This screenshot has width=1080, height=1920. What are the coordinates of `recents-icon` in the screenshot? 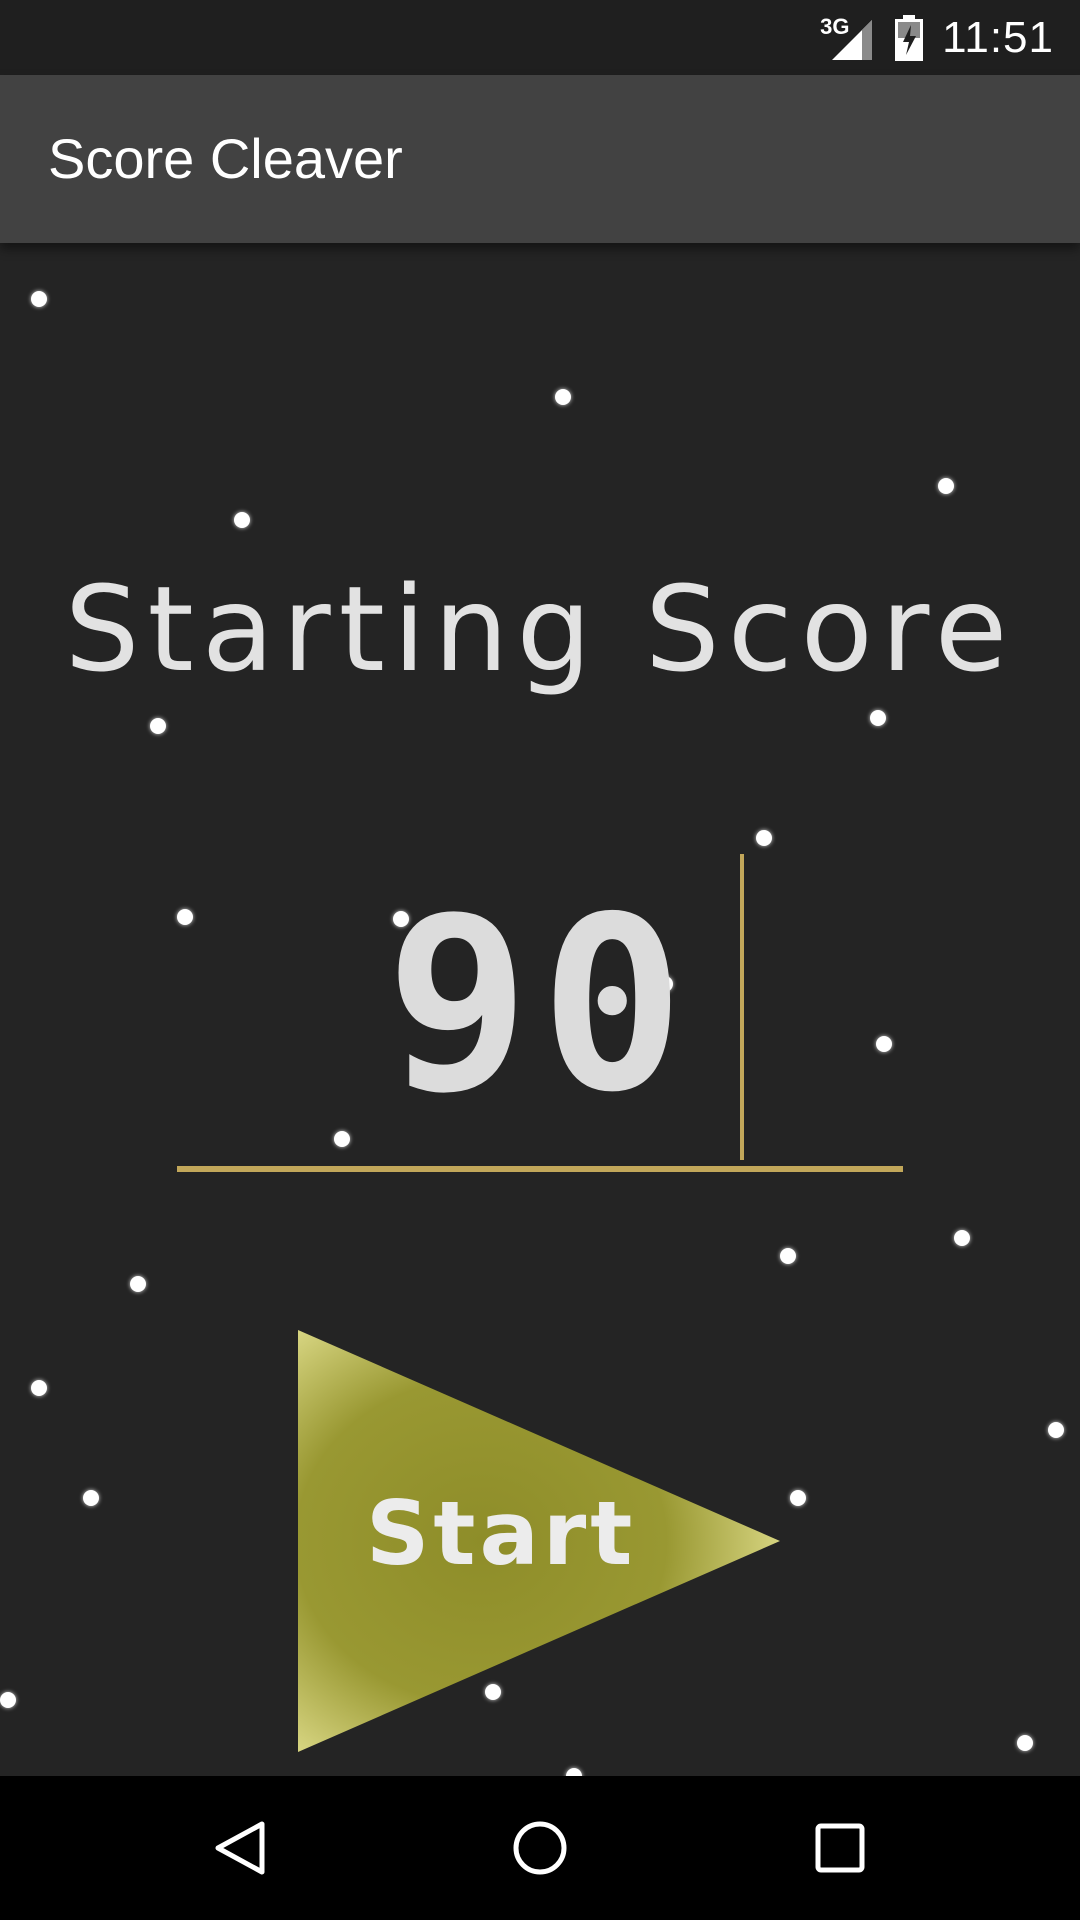 It's located at (840, 1848).